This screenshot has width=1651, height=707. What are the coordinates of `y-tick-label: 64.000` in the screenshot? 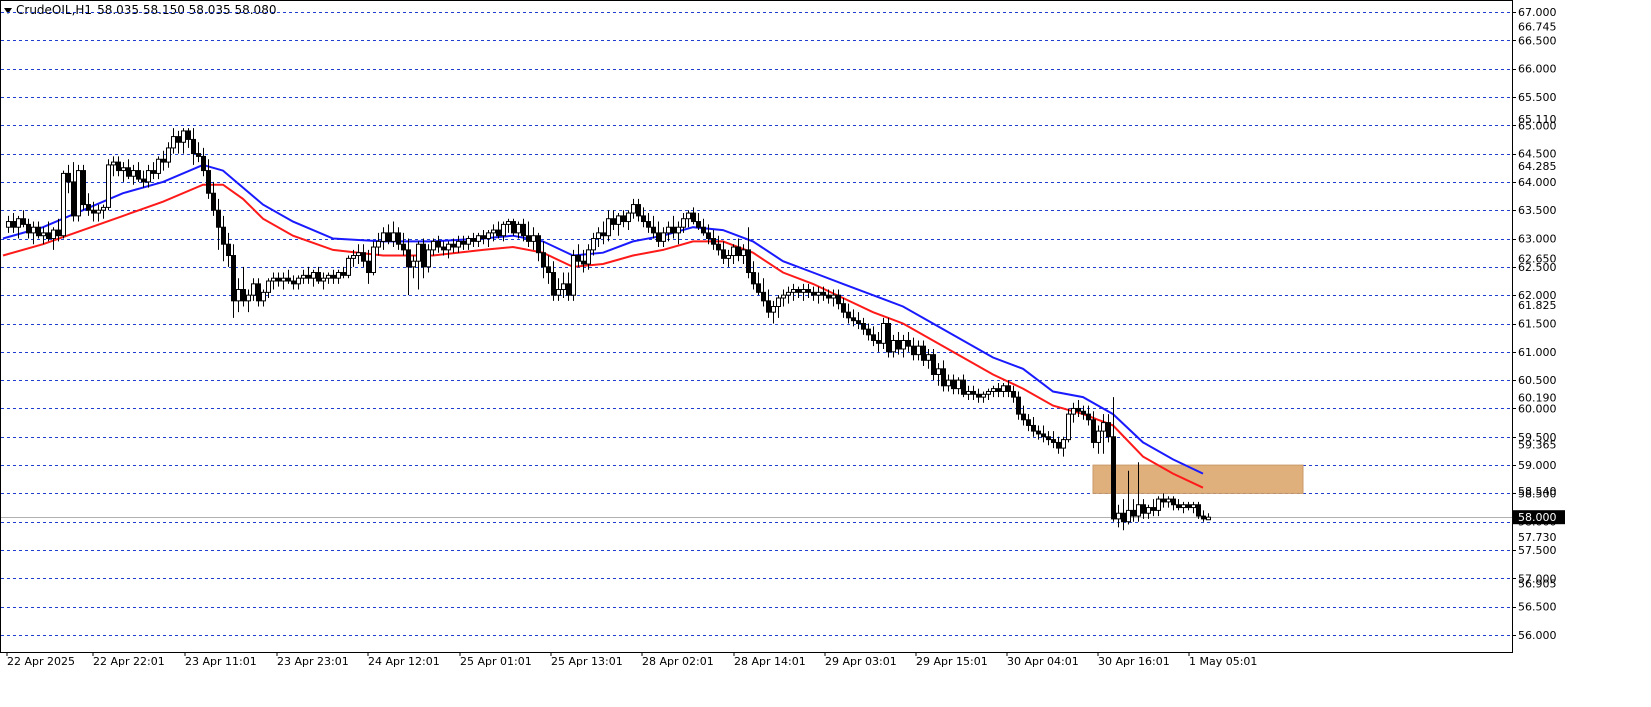 It's located at (1537, 182).